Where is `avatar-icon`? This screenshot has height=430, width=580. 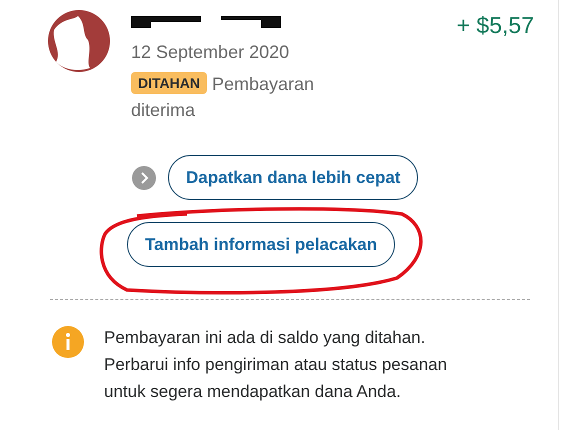
avatar-icon is located at coordinates (79, 41).